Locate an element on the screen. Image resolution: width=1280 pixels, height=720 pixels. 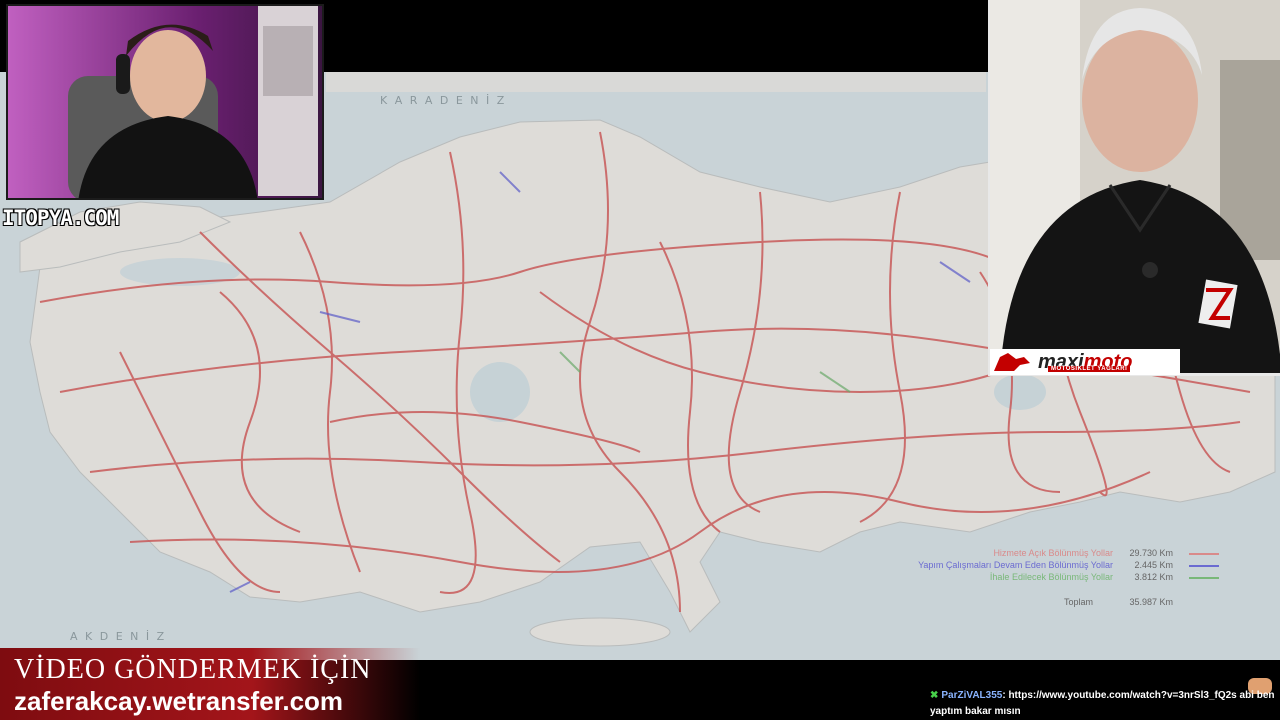
brand-subtitle: MOTOSİKLET YAĞLARI is located at coordinates (1089, 369).